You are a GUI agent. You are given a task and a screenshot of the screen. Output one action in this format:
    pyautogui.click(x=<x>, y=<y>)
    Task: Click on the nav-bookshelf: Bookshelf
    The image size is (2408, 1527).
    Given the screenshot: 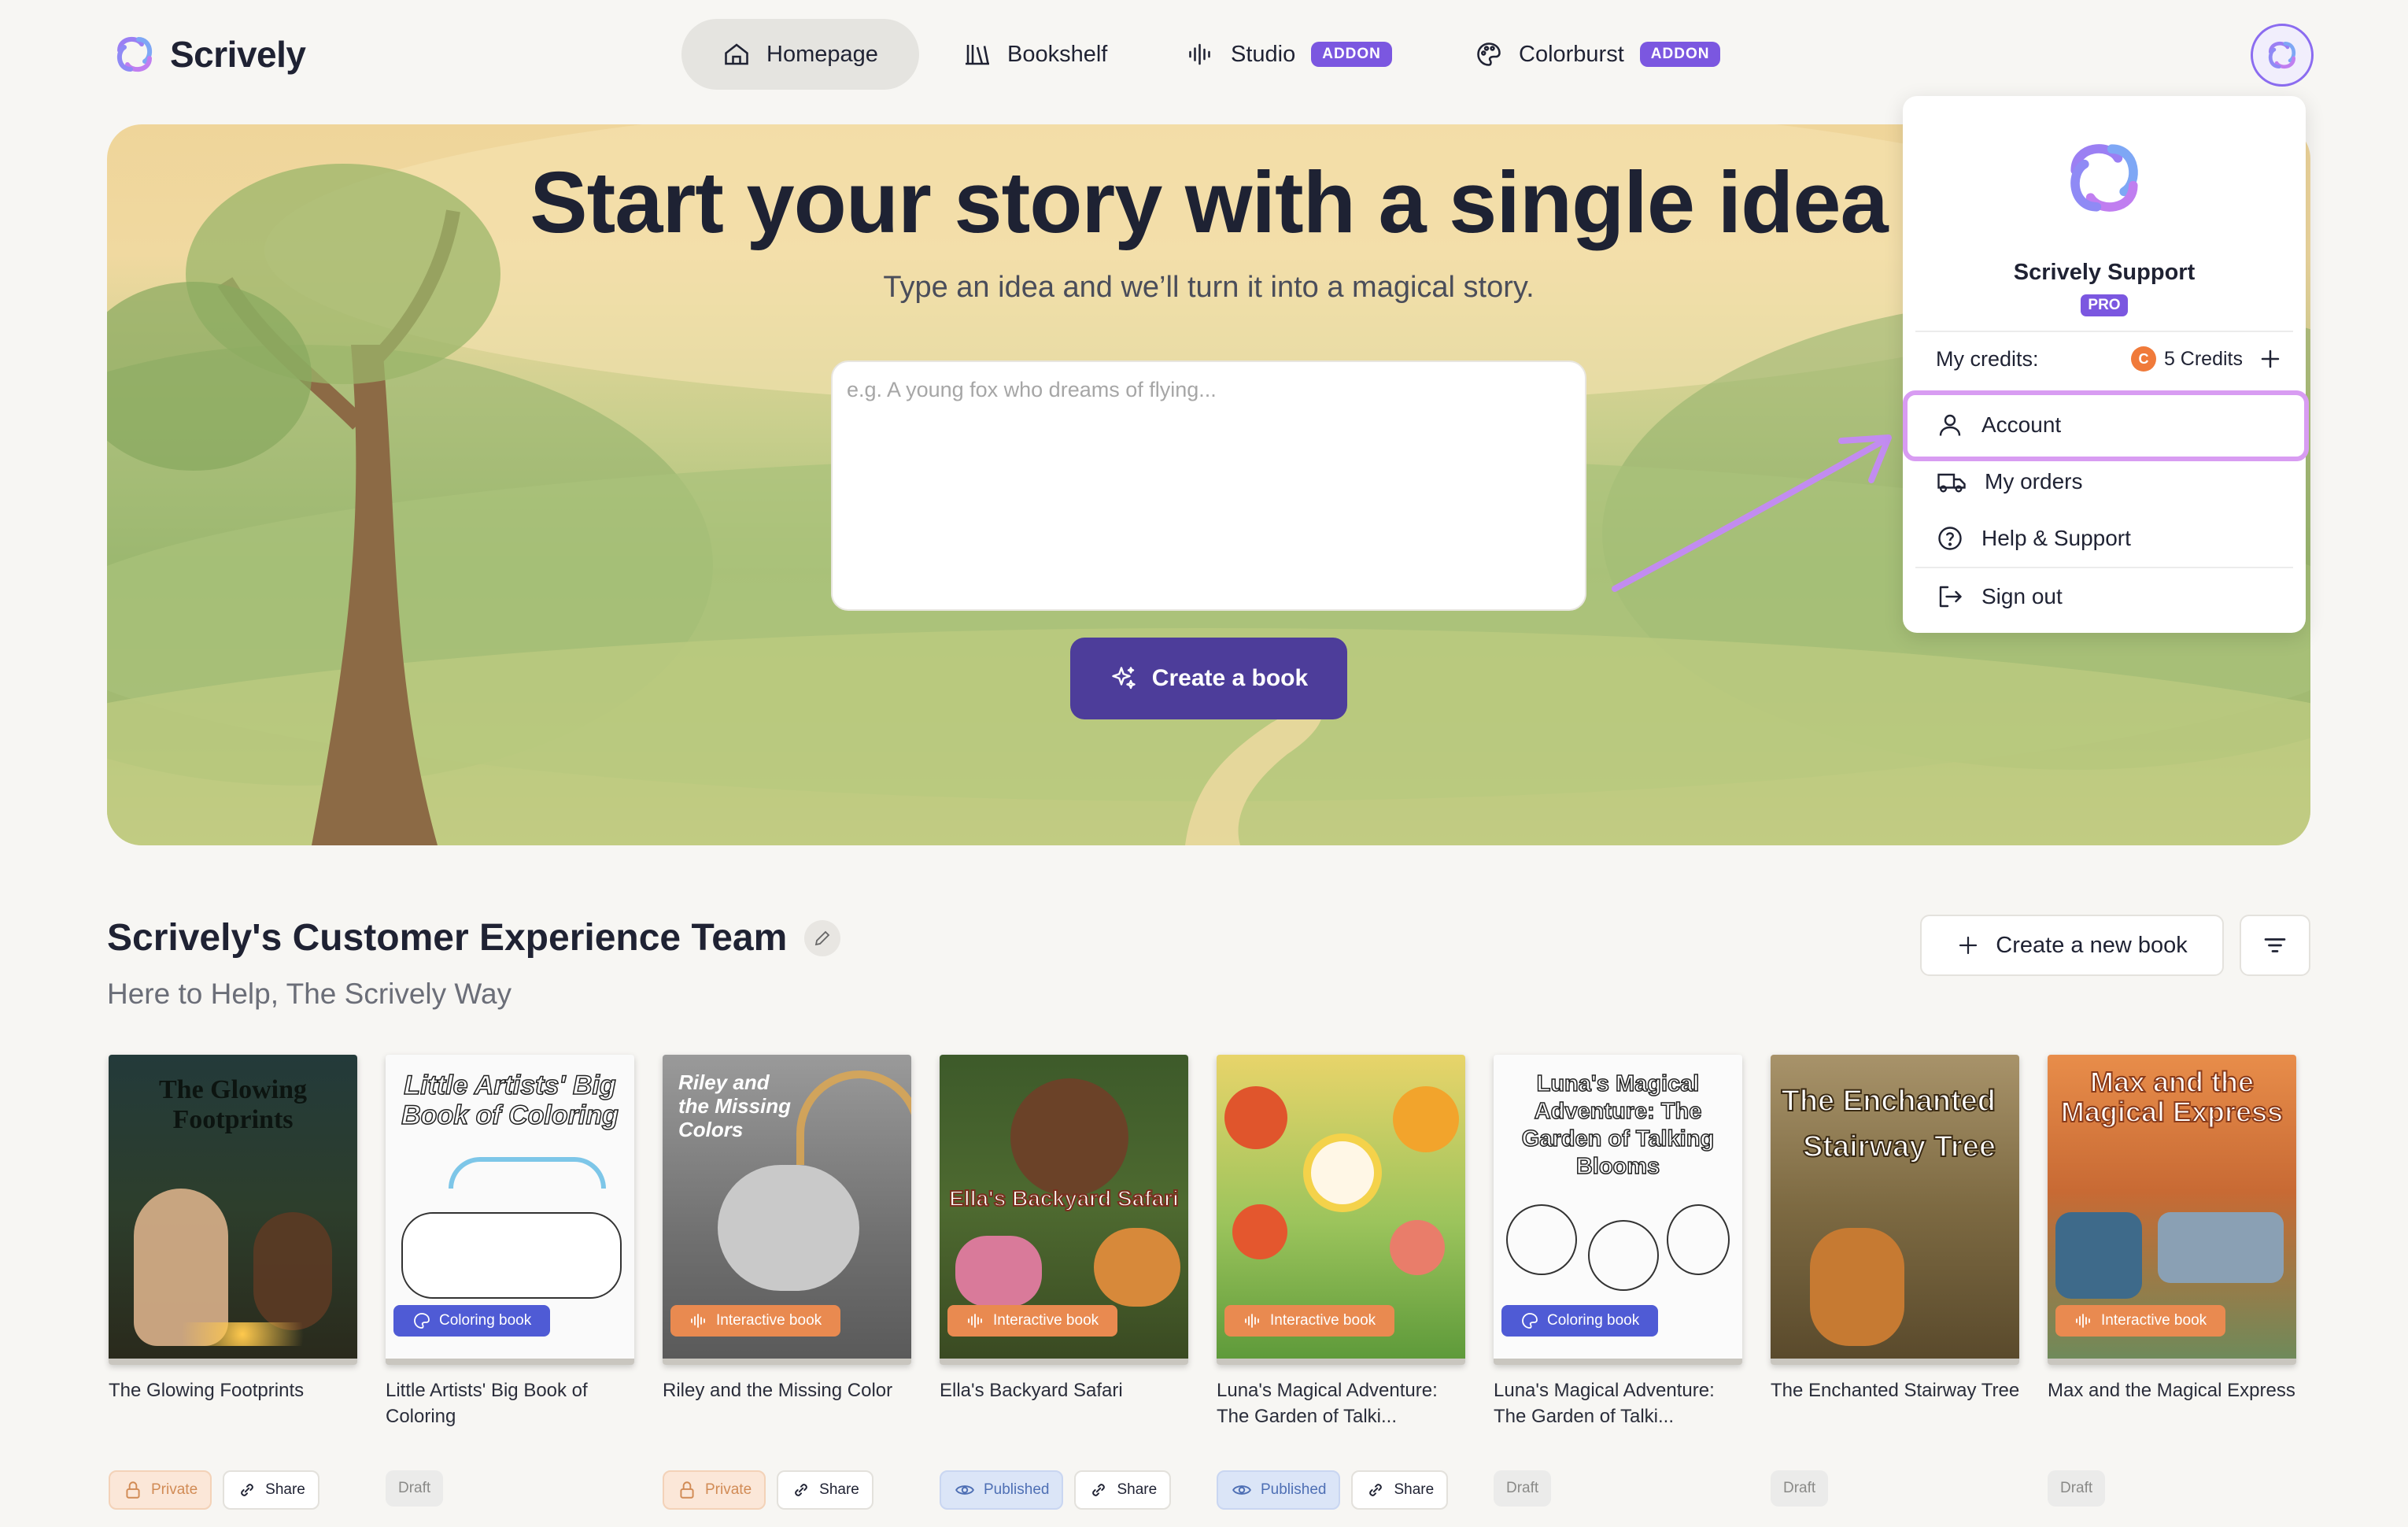 What is the action you would take?
    pyautogui.click(x=1035, y=55)
    